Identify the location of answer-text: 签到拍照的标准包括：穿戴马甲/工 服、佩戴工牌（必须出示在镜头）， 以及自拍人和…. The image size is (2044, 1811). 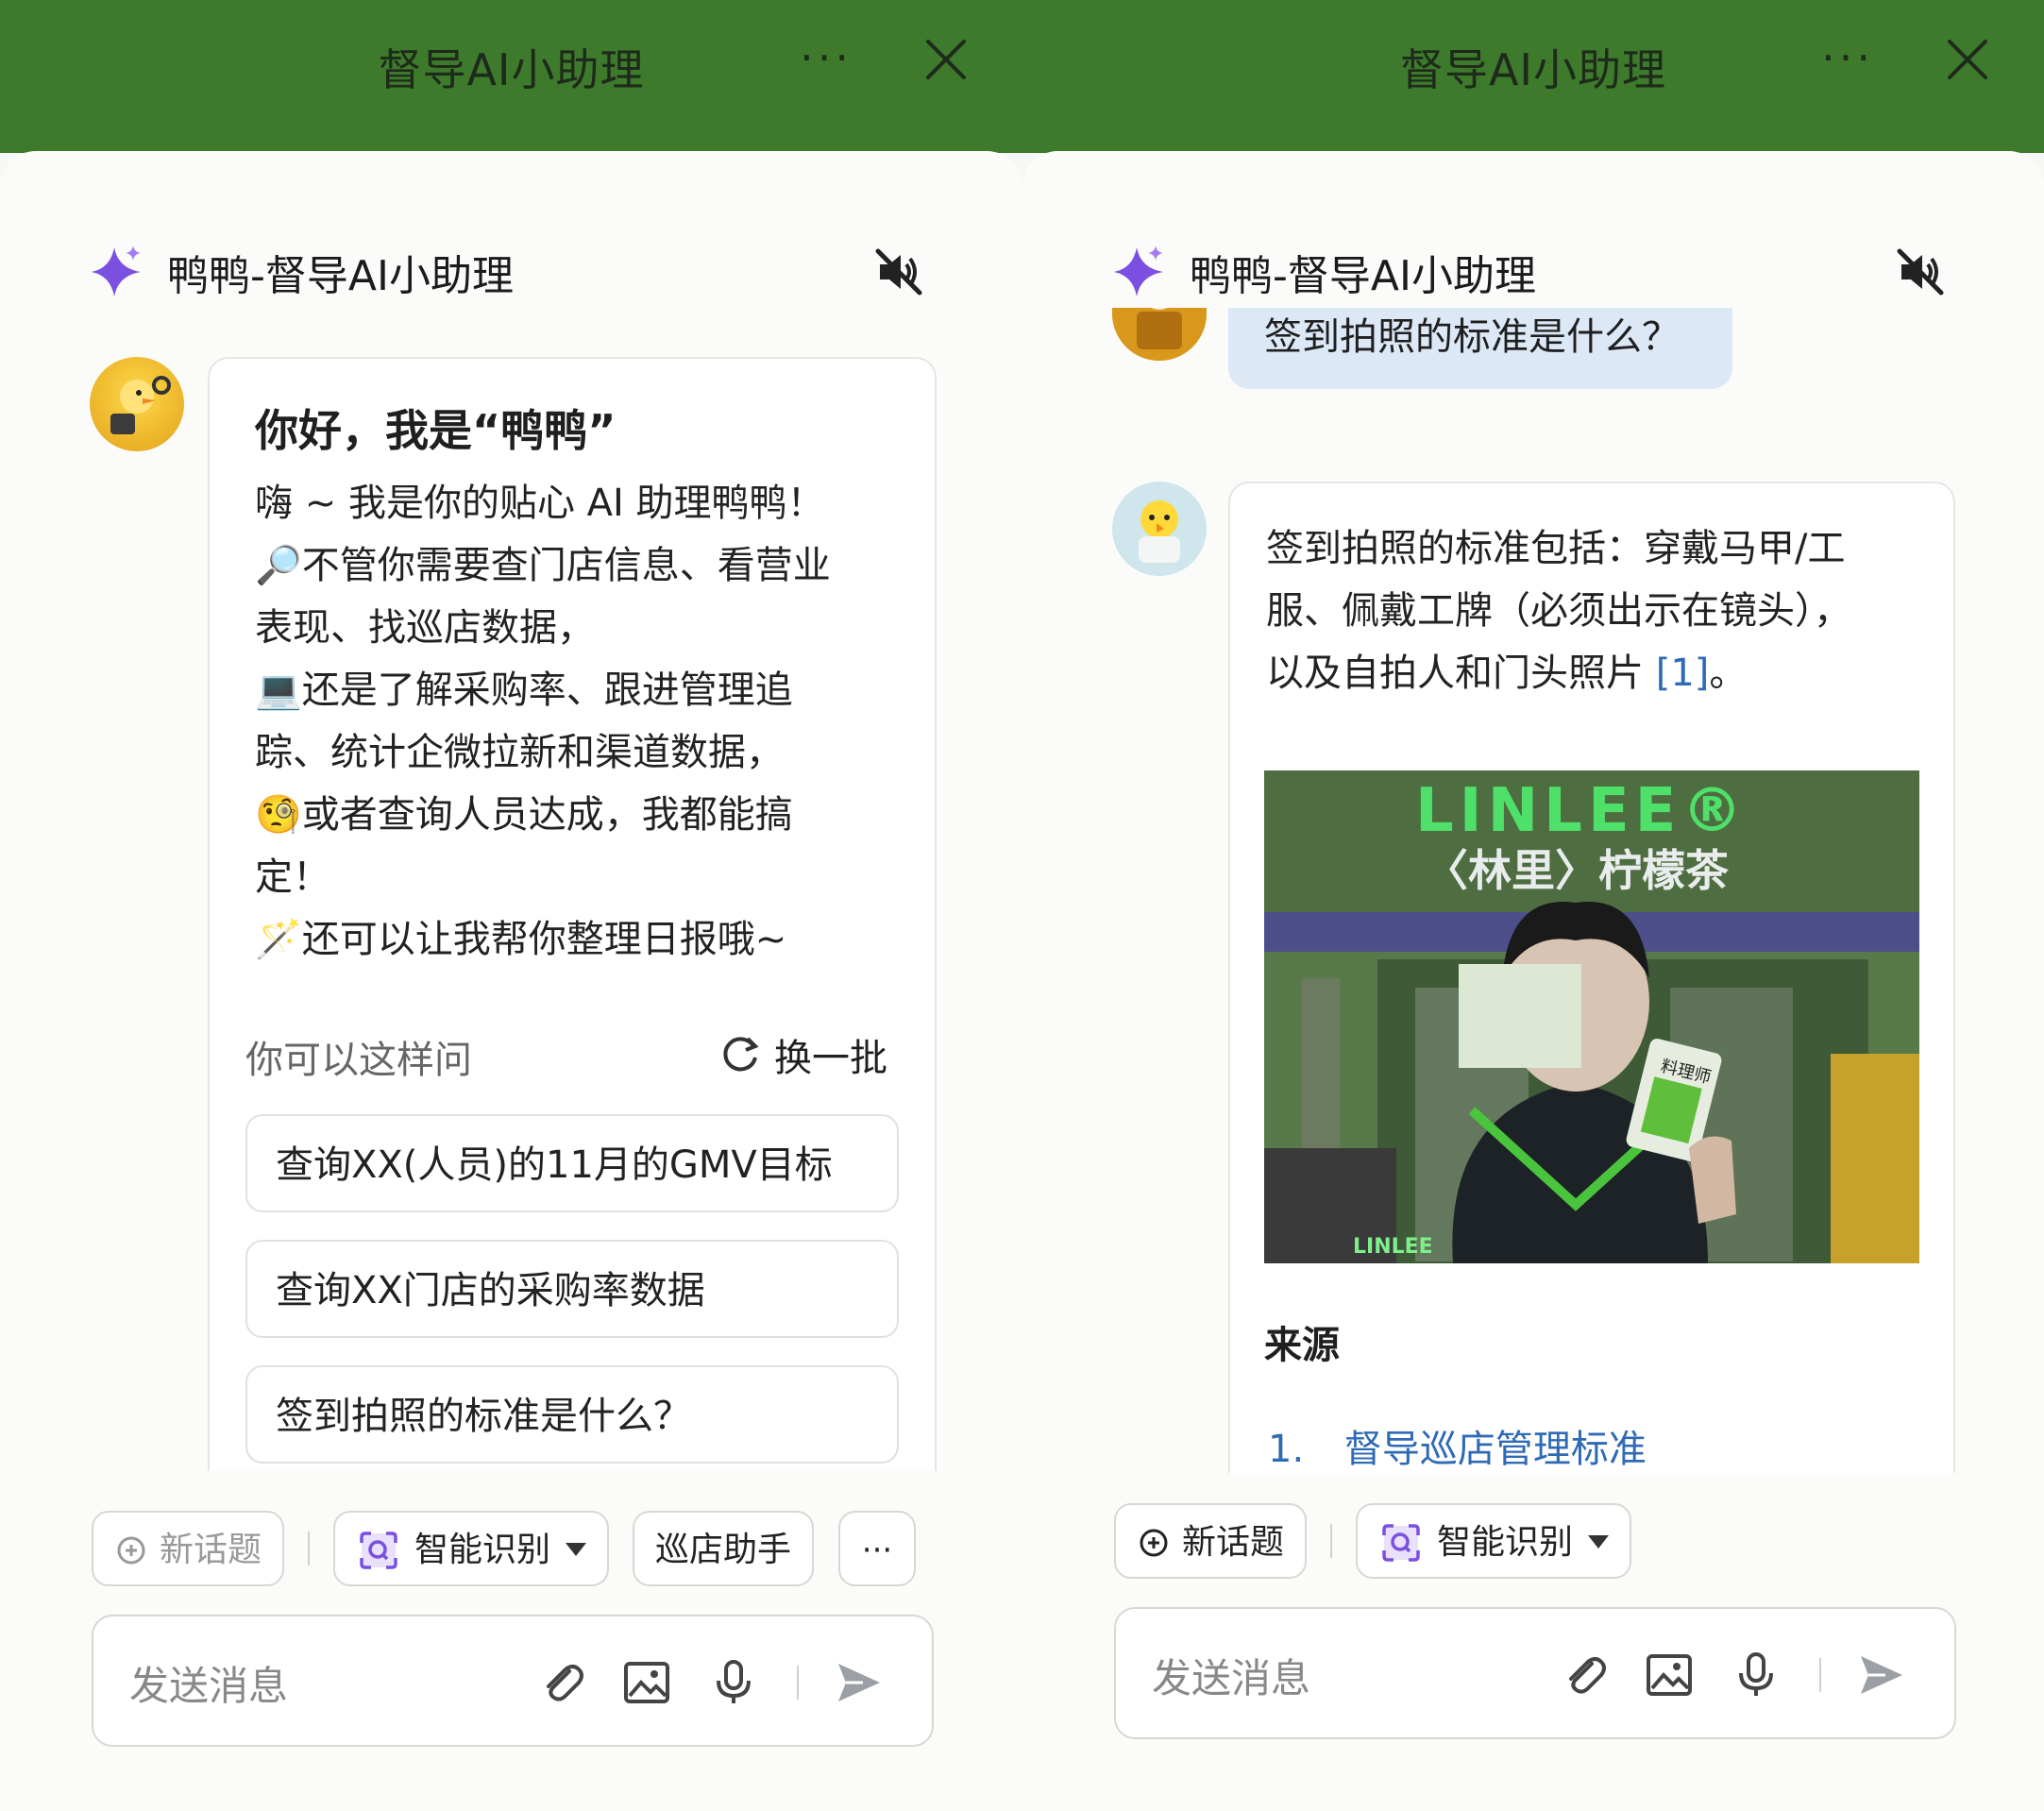
(1596, 610).